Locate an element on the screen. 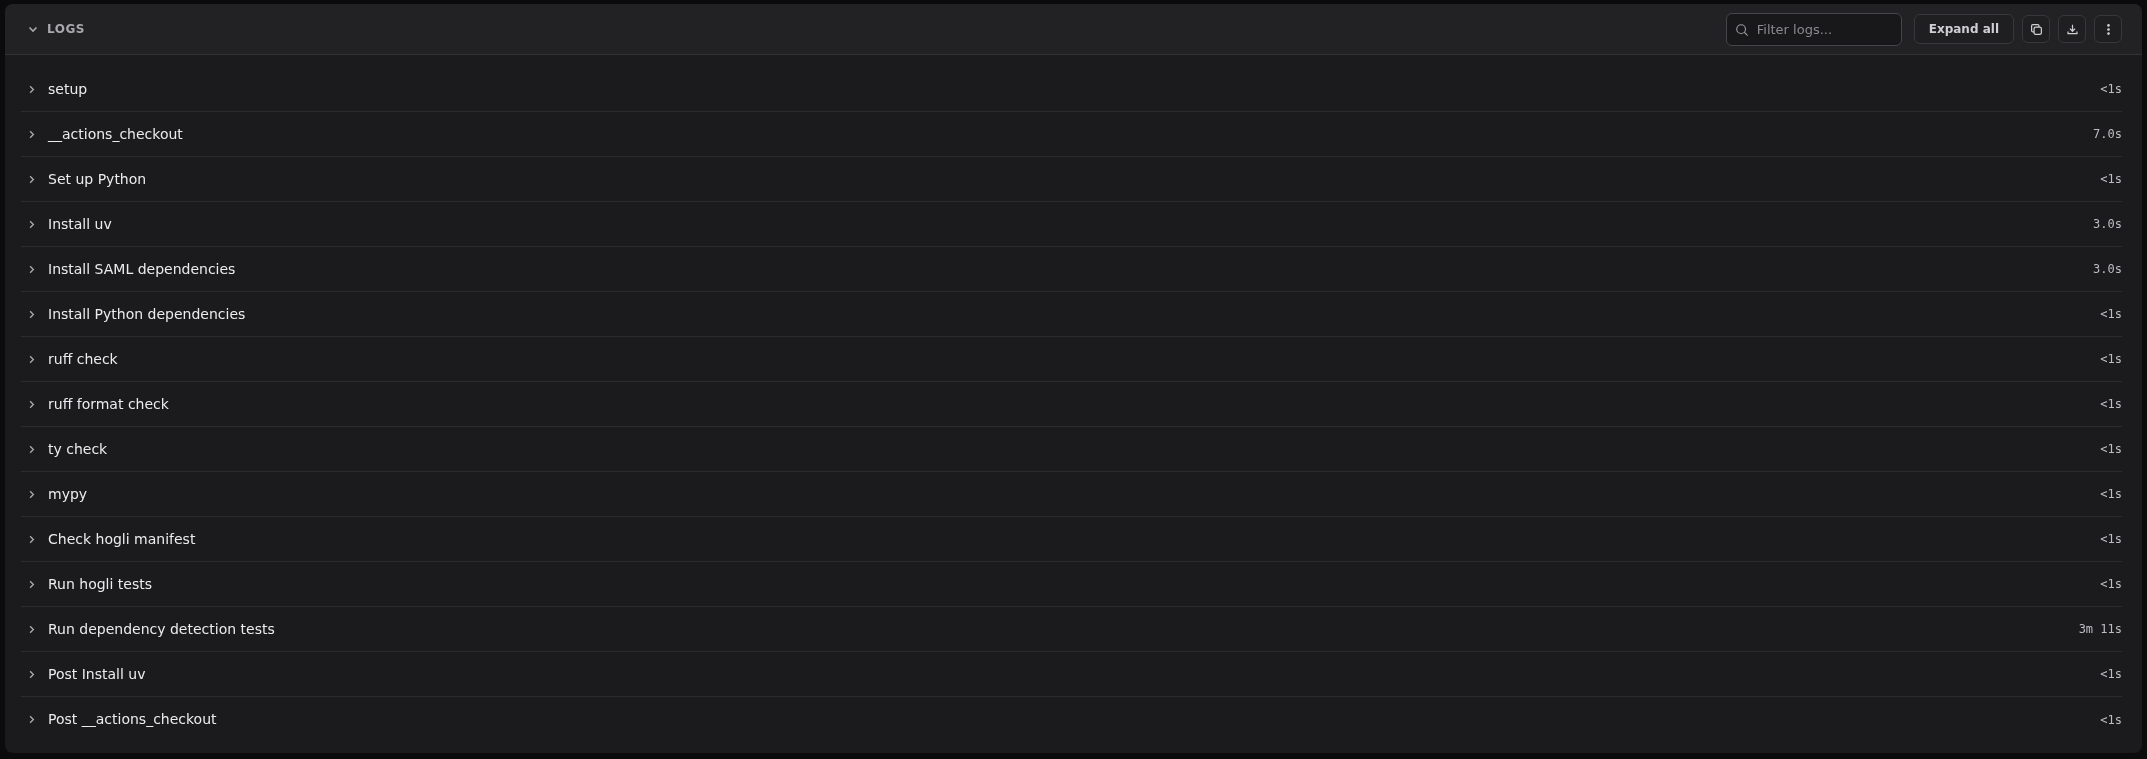 This screenshot has height=759, width=2147. step-duration: 3m 11s is located at coordinates (2100, 629).